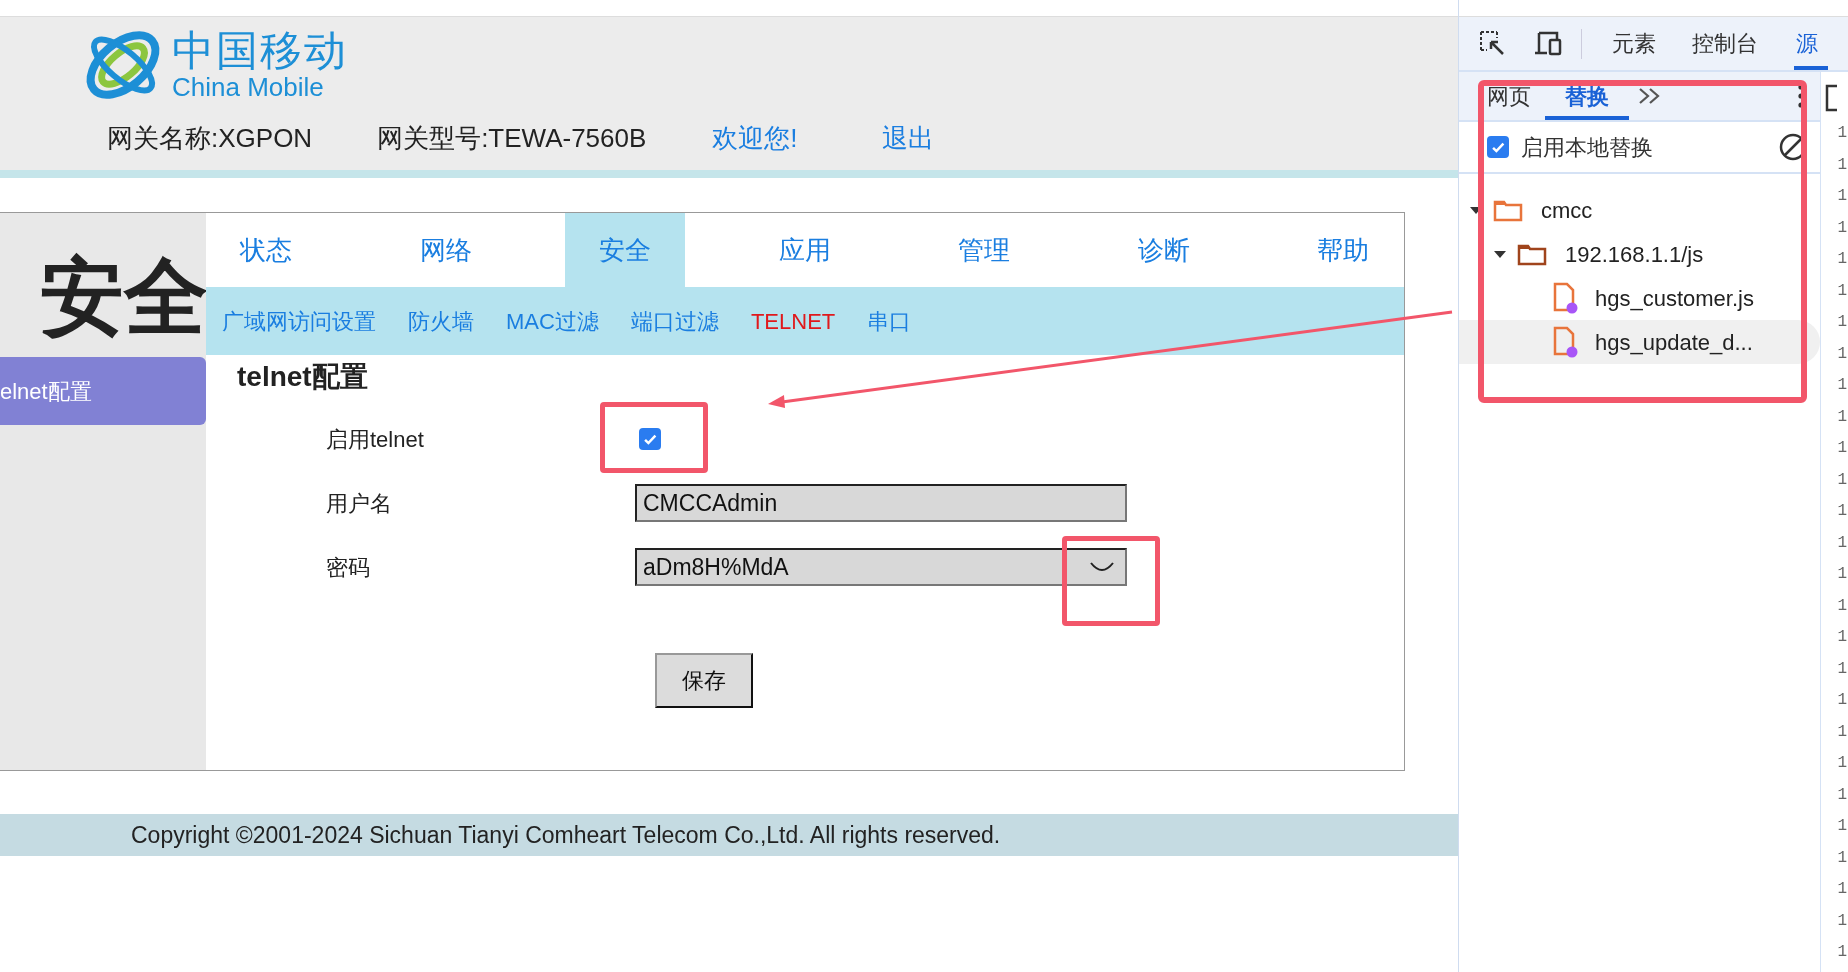 The image size is (1848, 972). I want to click on sidebar-item: elnet配置, so click(103, 391).